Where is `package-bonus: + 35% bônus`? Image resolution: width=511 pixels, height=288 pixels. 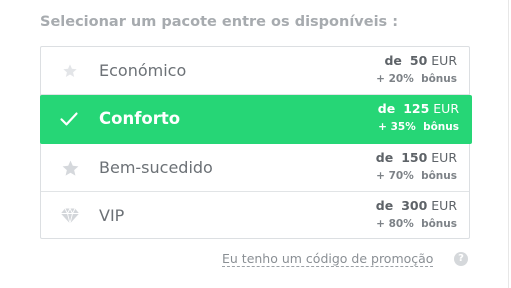
package-bonus: + 35% bônus is located at coordinates (418, 127).